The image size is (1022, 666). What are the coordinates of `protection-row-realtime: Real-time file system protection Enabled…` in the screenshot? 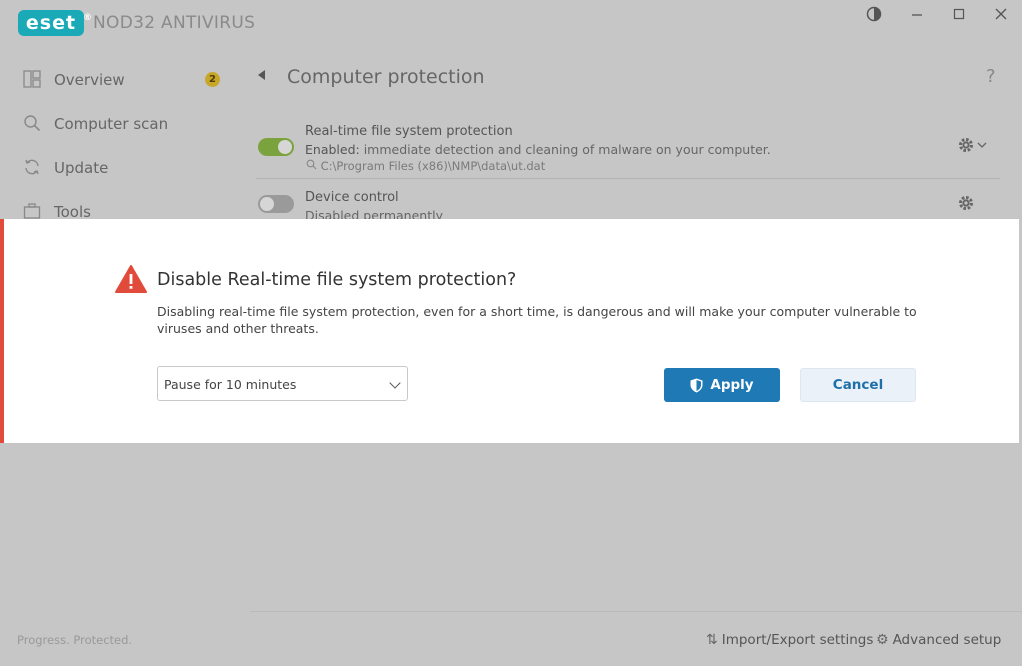 It's located at (628, 150).